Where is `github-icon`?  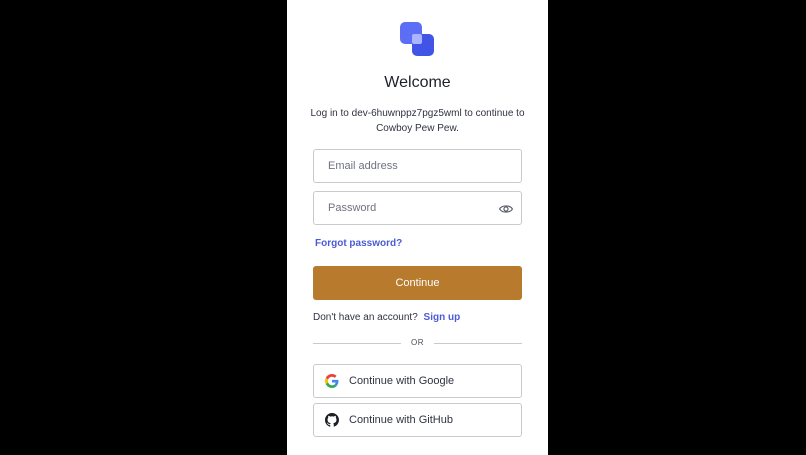 github-icon is located at coordinates (332, 420).